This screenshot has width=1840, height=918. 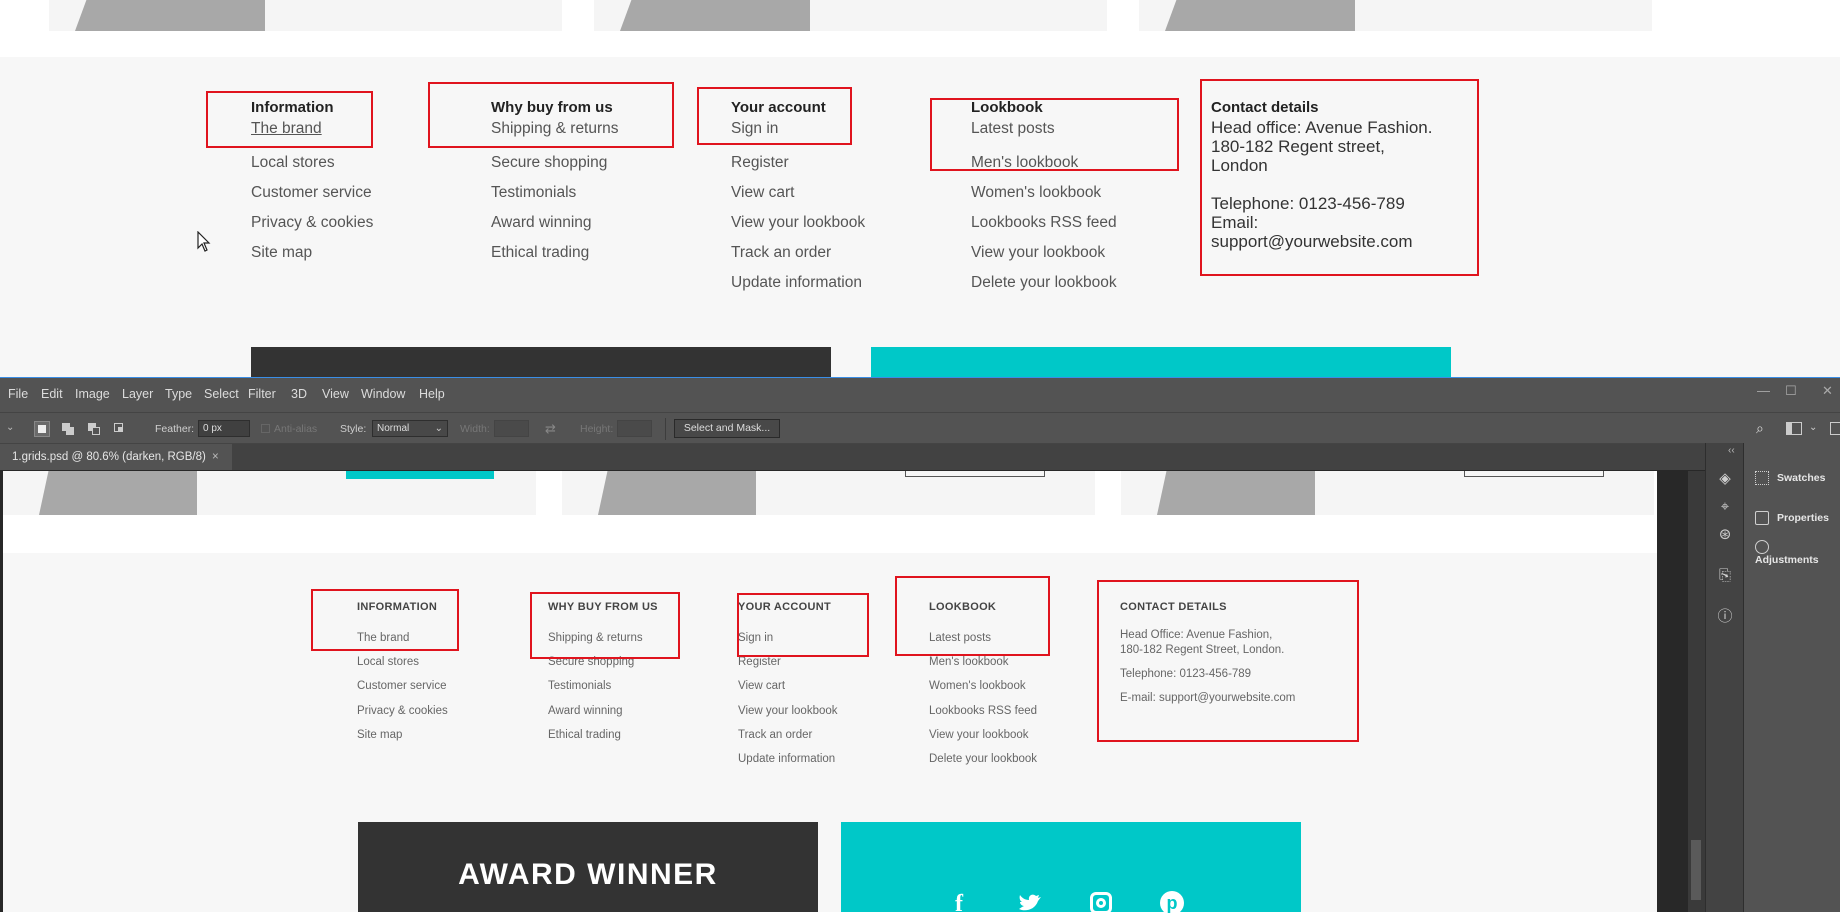 What do you see at coordinates (383, 394) in the screenshot?
I see `menu-window: Window` at bounding box center [383, 394].